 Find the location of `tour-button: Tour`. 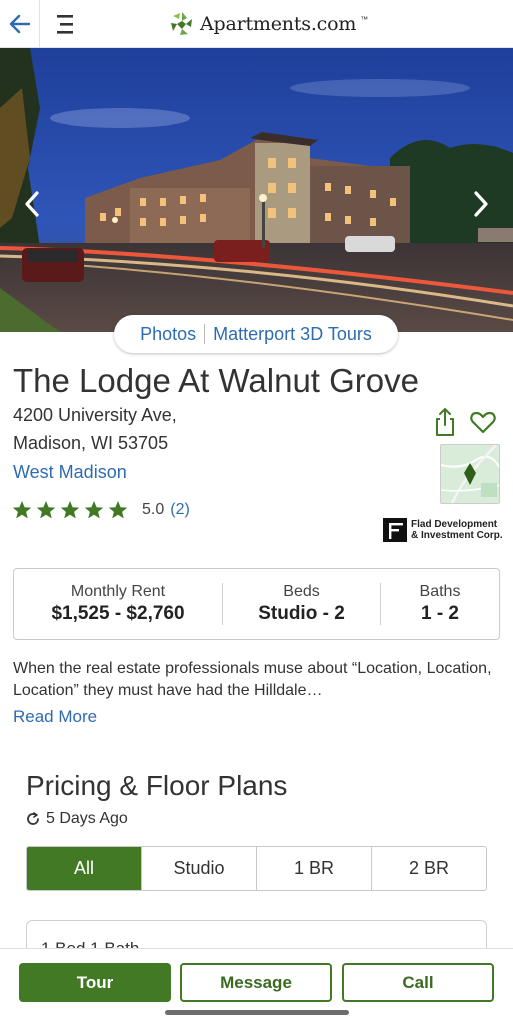

tour-button: Tour is located at coordinates (95, 982).